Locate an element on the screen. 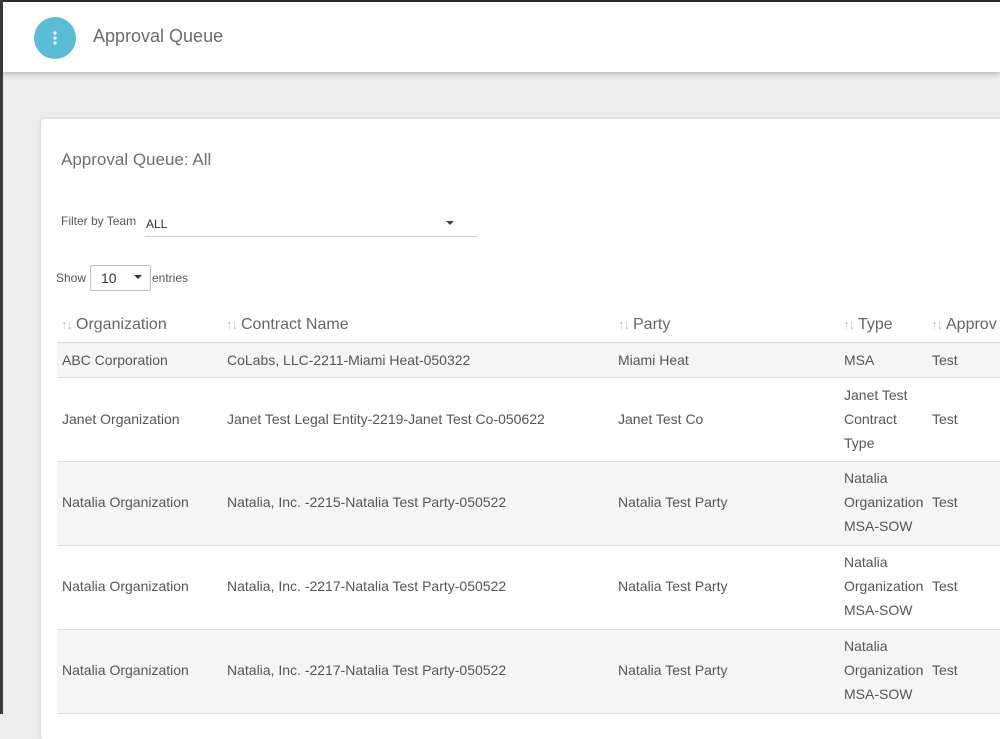 This screenshot has height=739, width=1000. cell-contract-name: CoLabs, LLC-2211-Miami Heat-050322 is located at coordinates (349, 360).